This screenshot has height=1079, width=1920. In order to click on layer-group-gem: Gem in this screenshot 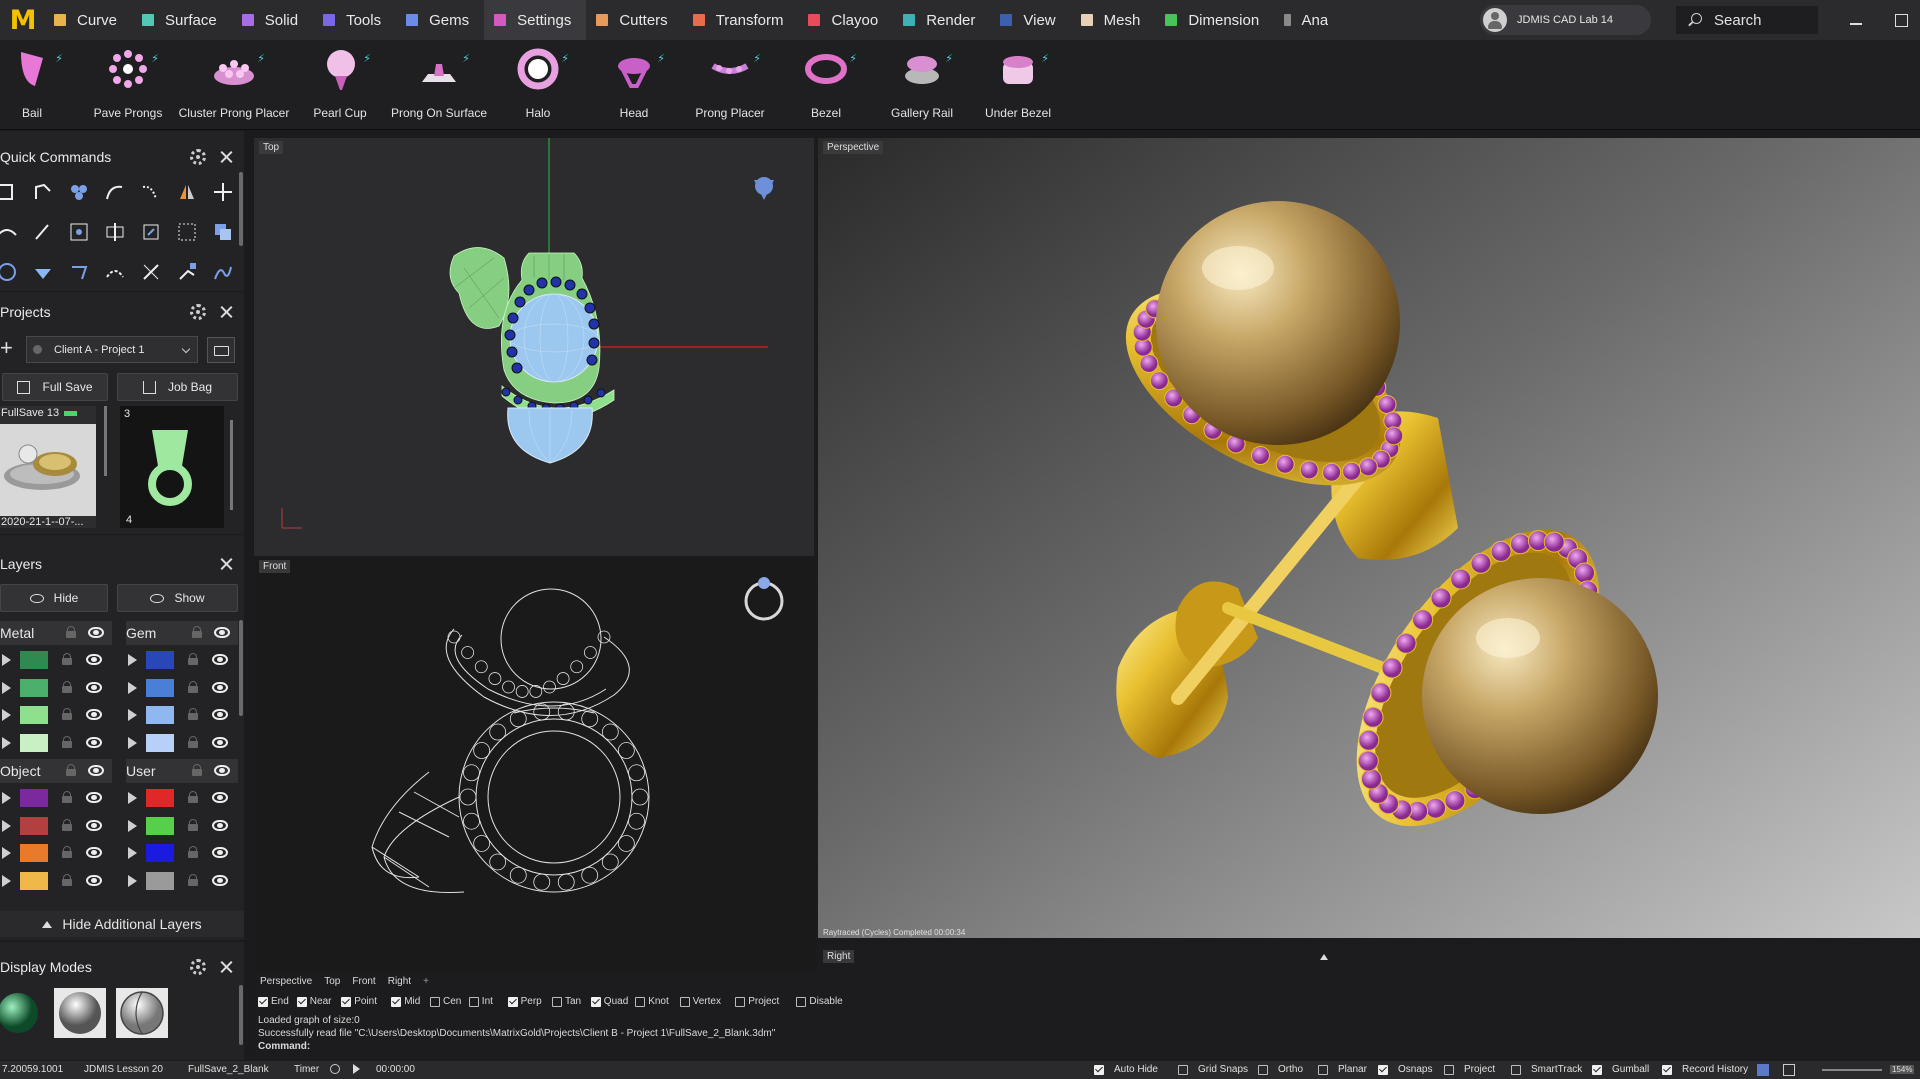, I will do `click(182, 633)`.